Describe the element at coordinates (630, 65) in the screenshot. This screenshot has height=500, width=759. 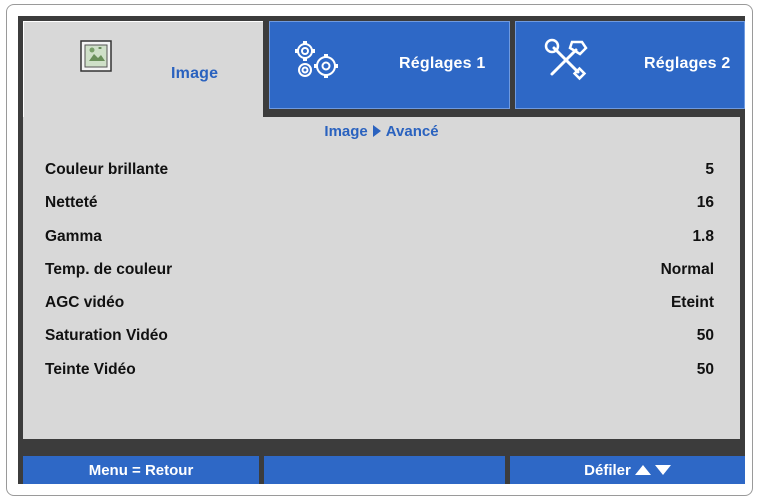
I see `tab-reglages-2: Réglages 2` at that location.